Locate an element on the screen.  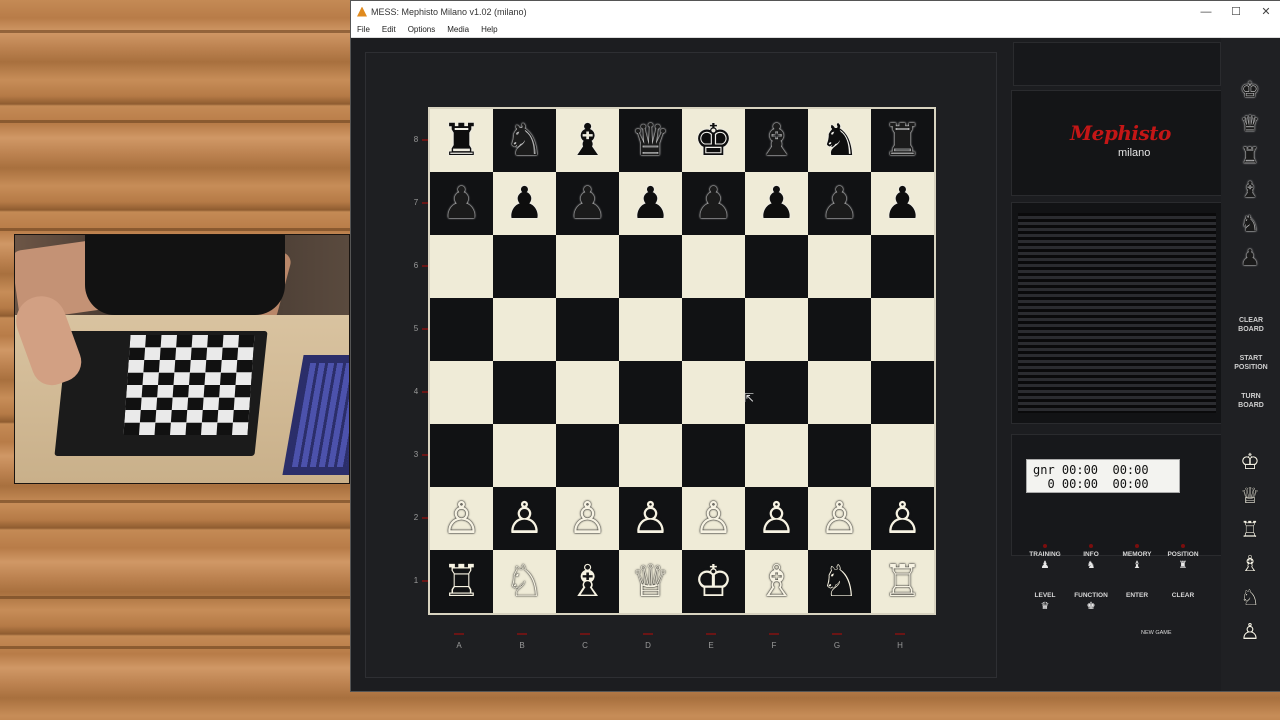
square-d1: ♕ is located at coordinates (650, 581).